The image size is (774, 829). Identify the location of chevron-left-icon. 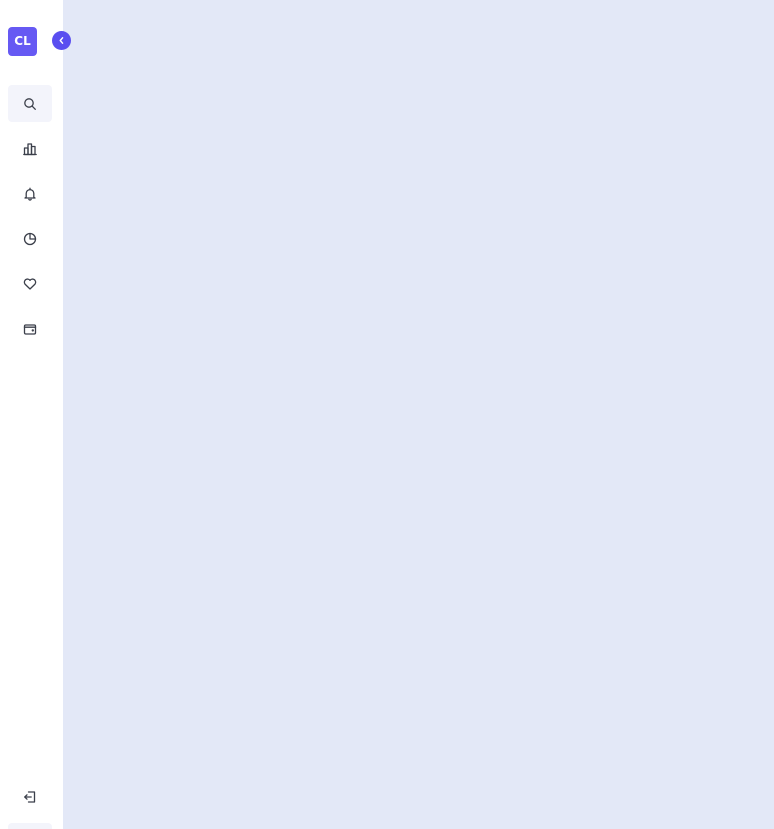
(61, 40).